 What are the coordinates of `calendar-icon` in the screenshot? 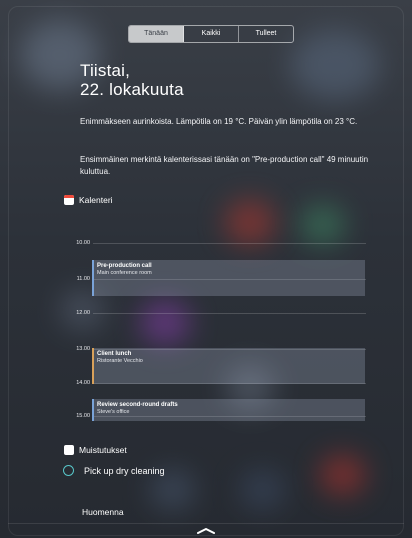 It's located at (69, 200).